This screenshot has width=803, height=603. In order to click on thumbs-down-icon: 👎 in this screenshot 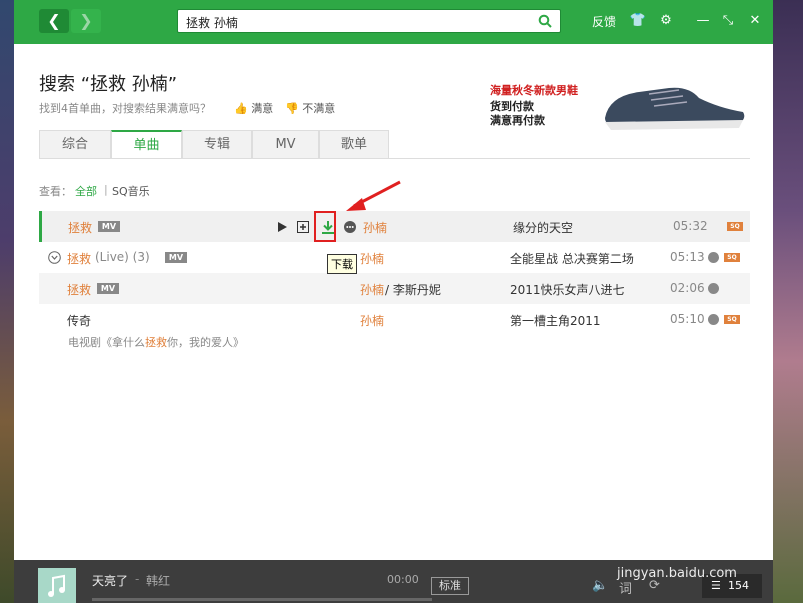, I will do `click(292, 108)`.